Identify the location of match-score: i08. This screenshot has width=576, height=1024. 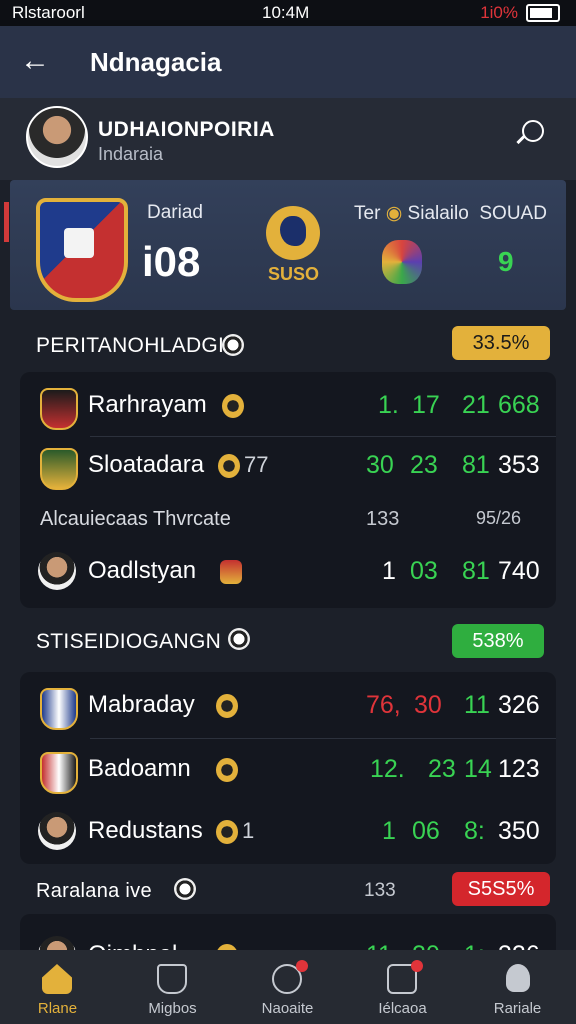
(171, 261).